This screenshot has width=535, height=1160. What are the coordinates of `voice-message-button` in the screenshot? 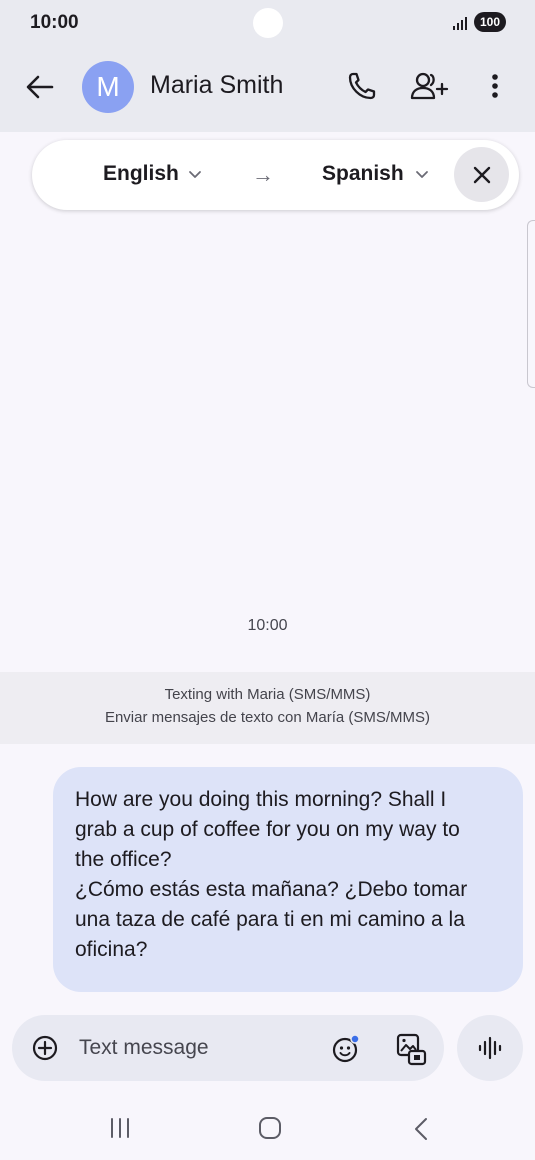 It's located at (490, 1048).